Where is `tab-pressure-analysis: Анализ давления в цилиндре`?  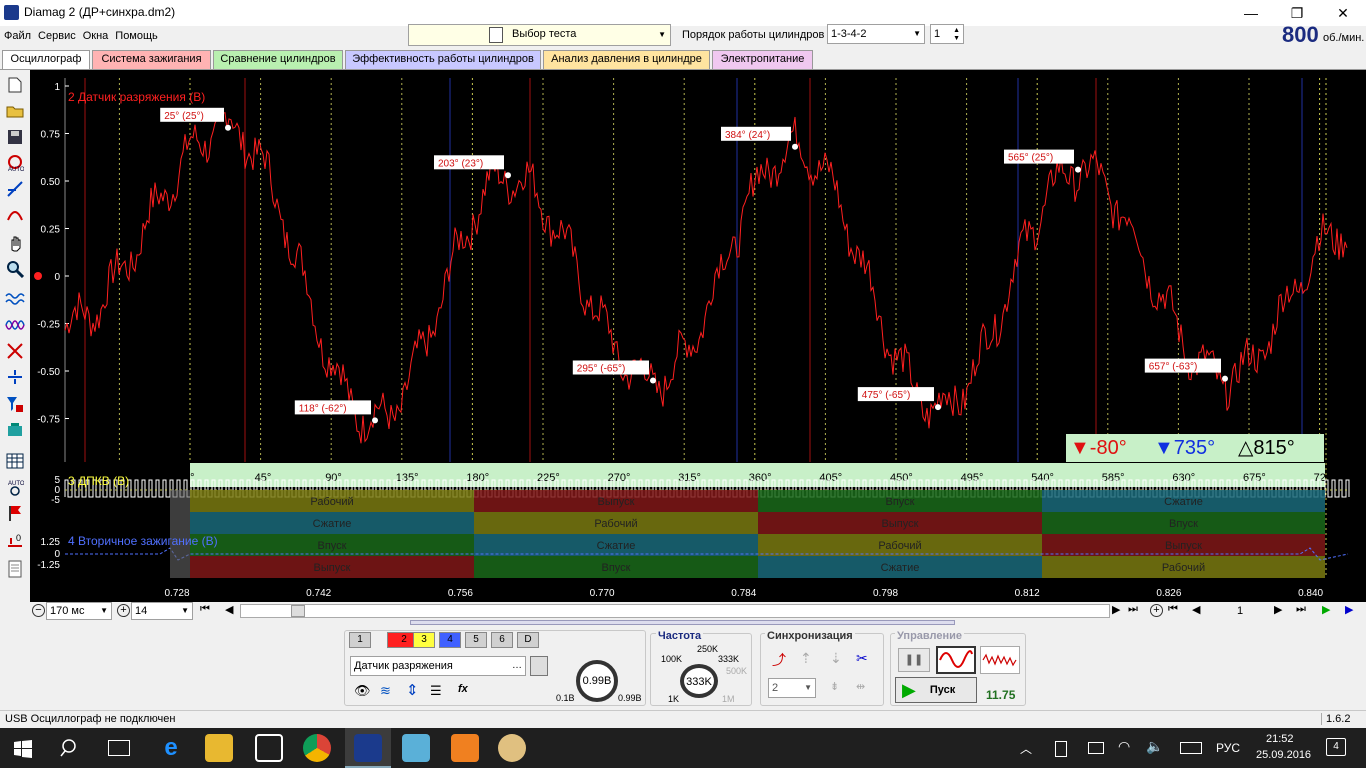 tab-pressure-analysis: Анализ давления в цилиндре is located at coordinates (626, 59).